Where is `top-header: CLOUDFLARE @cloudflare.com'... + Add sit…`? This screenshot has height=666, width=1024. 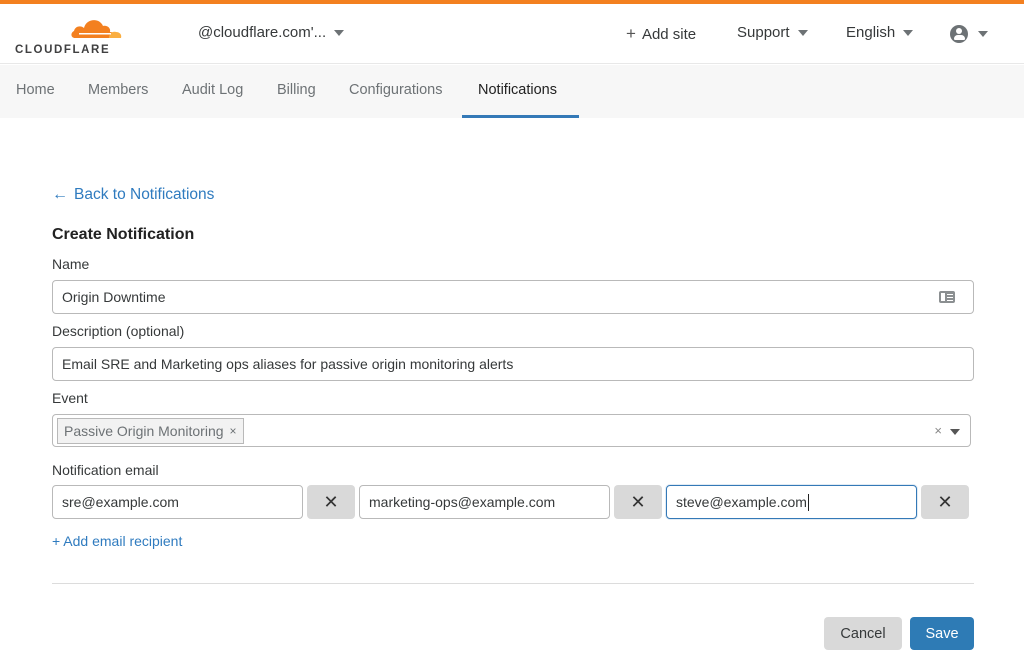 top-header: CLOUDFLARE @cloudflare.com'... + Add sit… is located at coordinates (512, 34).